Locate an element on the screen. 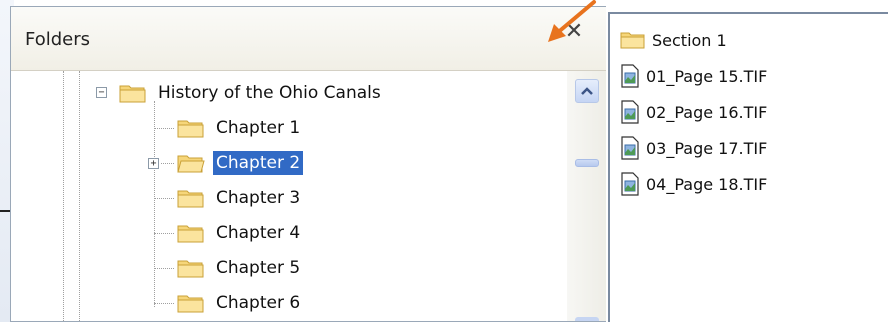 This screenshot has height=322, width=888. tree-item-label-selected: Chapter 2 is located at coordinates (258, 163).